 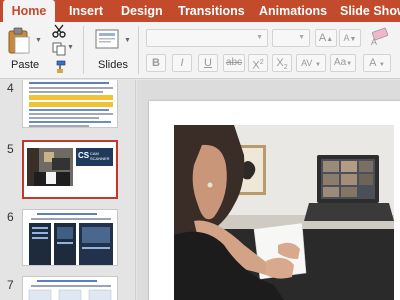 I want to click on subscript-button: X2, so click(x=282, y=63).